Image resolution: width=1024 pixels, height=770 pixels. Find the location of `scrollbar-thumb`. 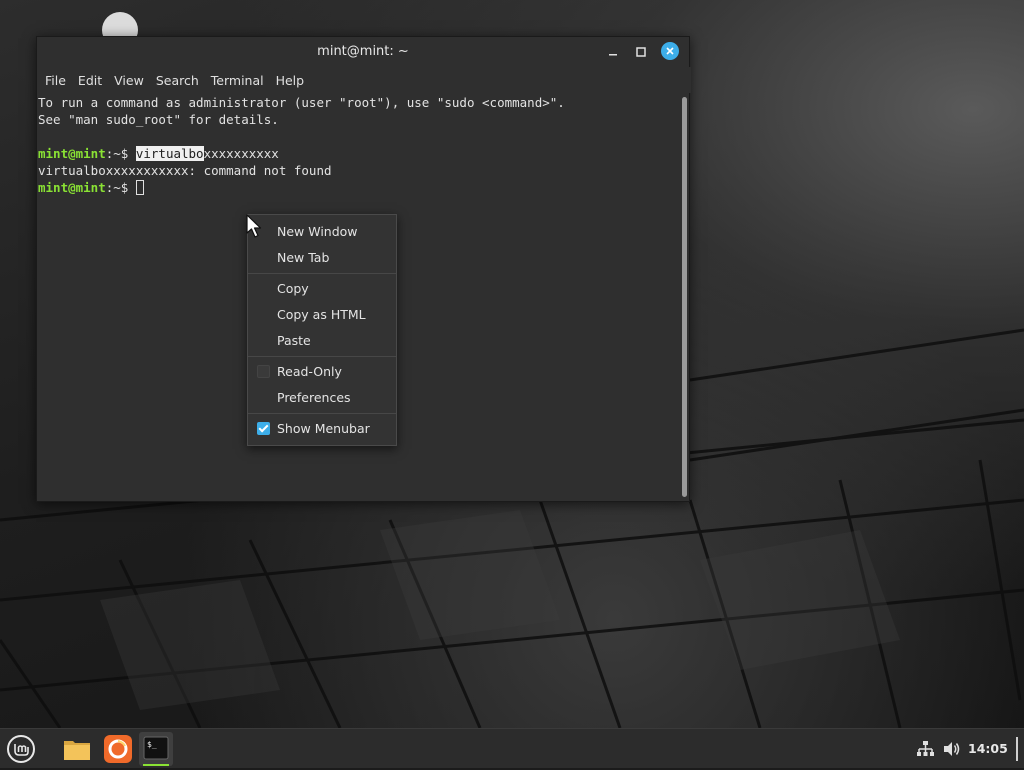

scrollbar-thumb is located at coordinates (684, 297).